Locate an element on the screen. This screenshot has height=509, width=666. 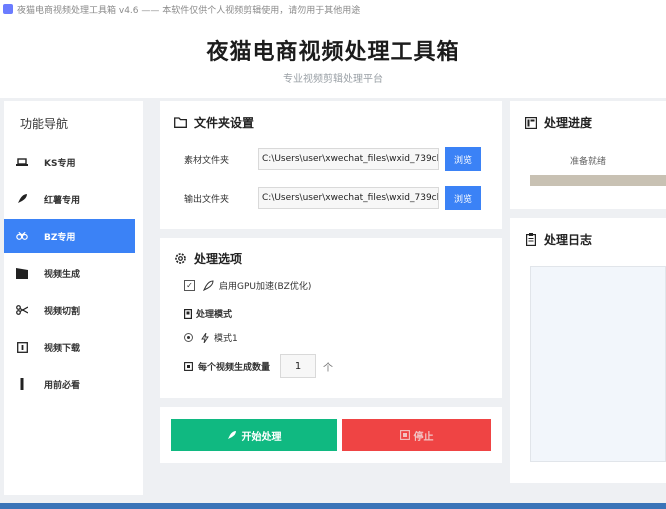
sidebar-item-hongshu: 红薯专用 is located at coordinates (69, 199).